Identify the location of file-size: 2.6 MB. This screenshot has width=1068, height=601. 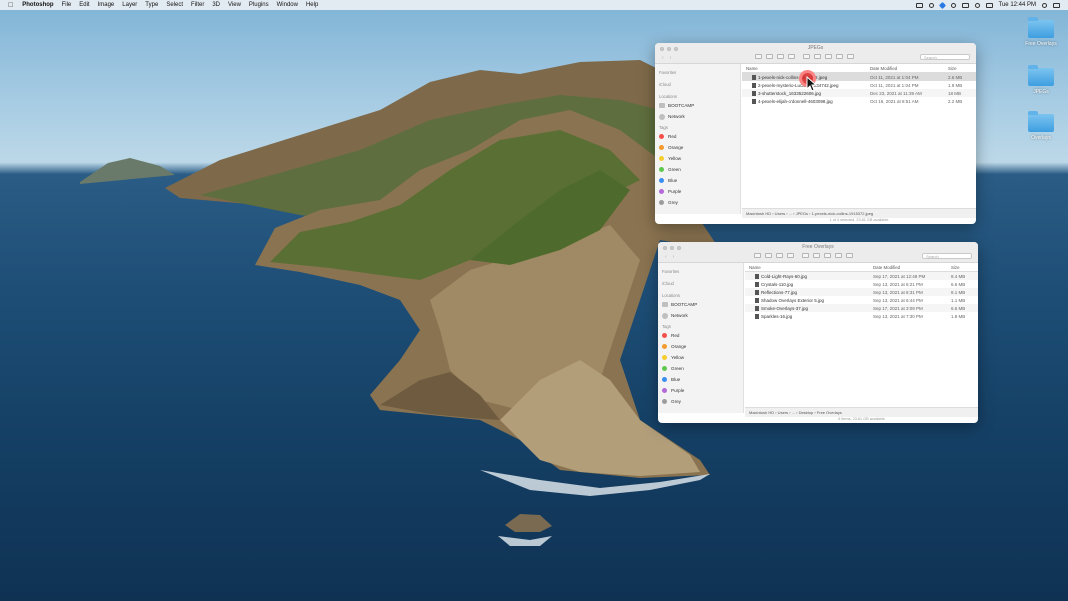
(955, 77).